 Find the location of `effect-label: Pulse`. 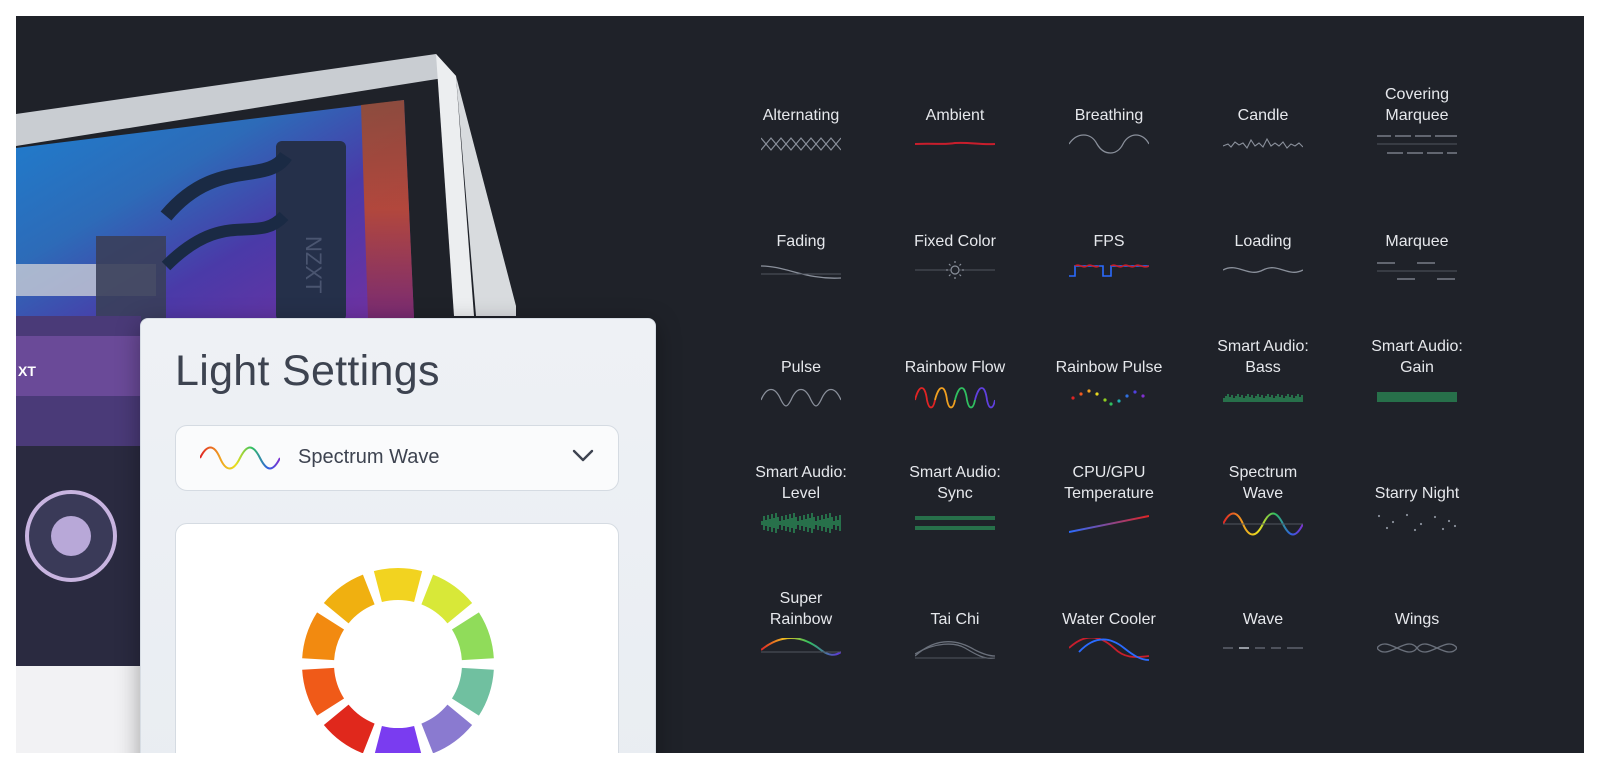

effect-label: Pulse is located at coordinates (801, 367).